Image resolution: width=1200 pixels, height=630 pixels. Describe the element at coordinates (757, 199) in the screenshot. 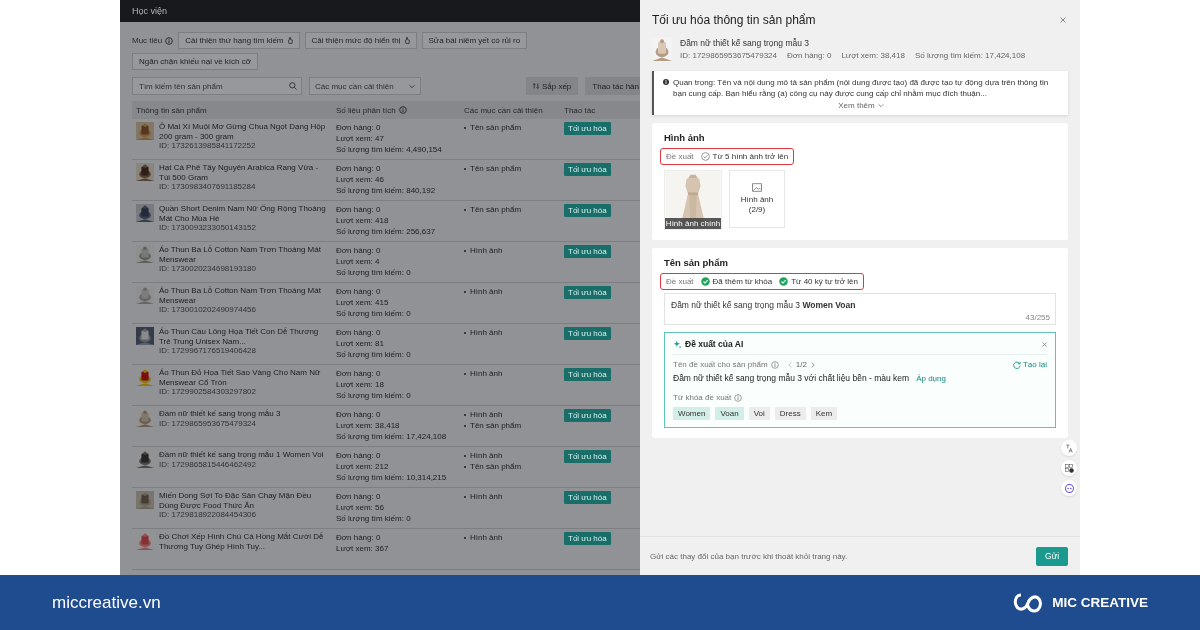

I see `add-image-button: Hình ảnh (2/9)` at that location.